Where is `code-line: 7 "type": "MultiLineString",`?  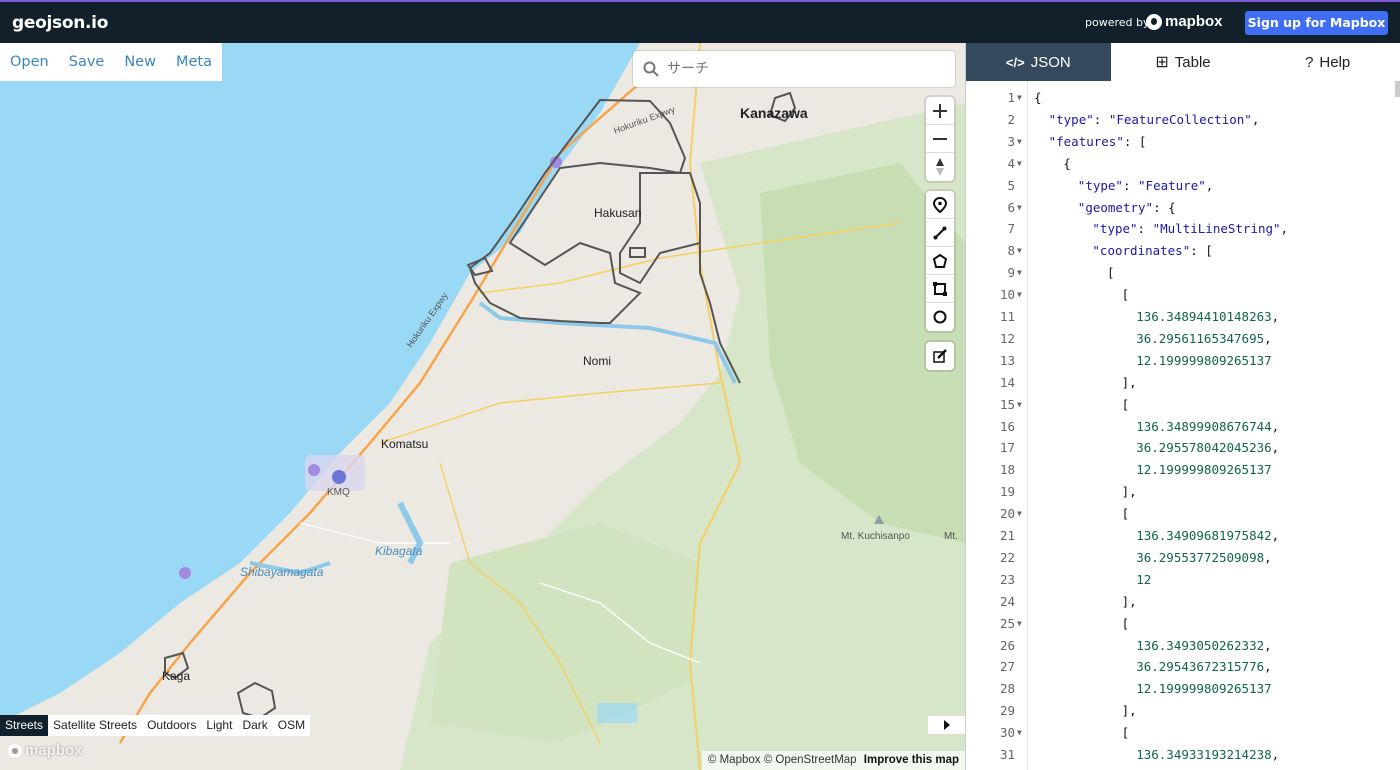
code-line: 7 "type": "MultiLineString", is located at coordinates (1183, 229).